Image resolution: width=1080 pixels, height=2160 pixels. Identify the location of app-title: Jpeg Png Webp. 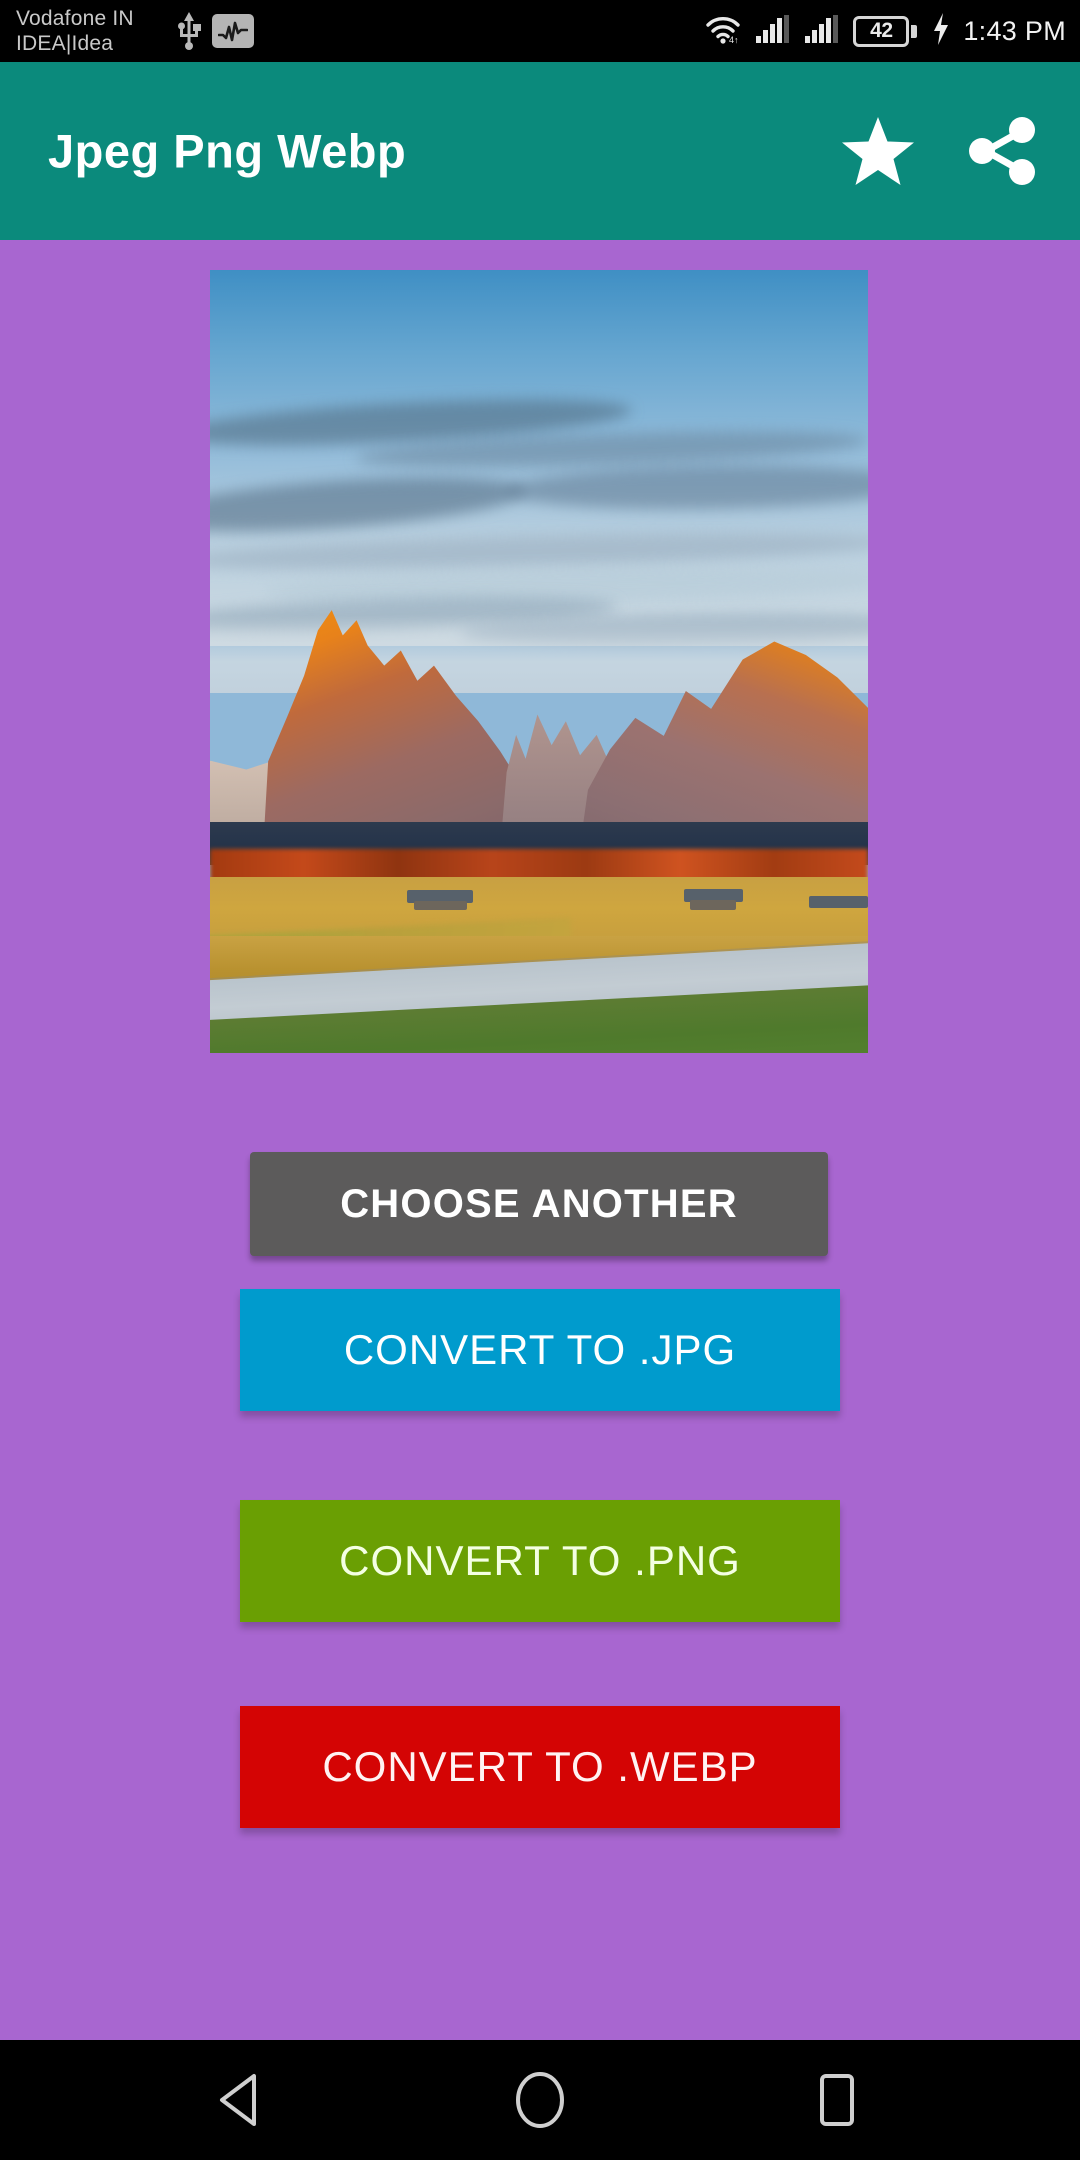
(227, 151).